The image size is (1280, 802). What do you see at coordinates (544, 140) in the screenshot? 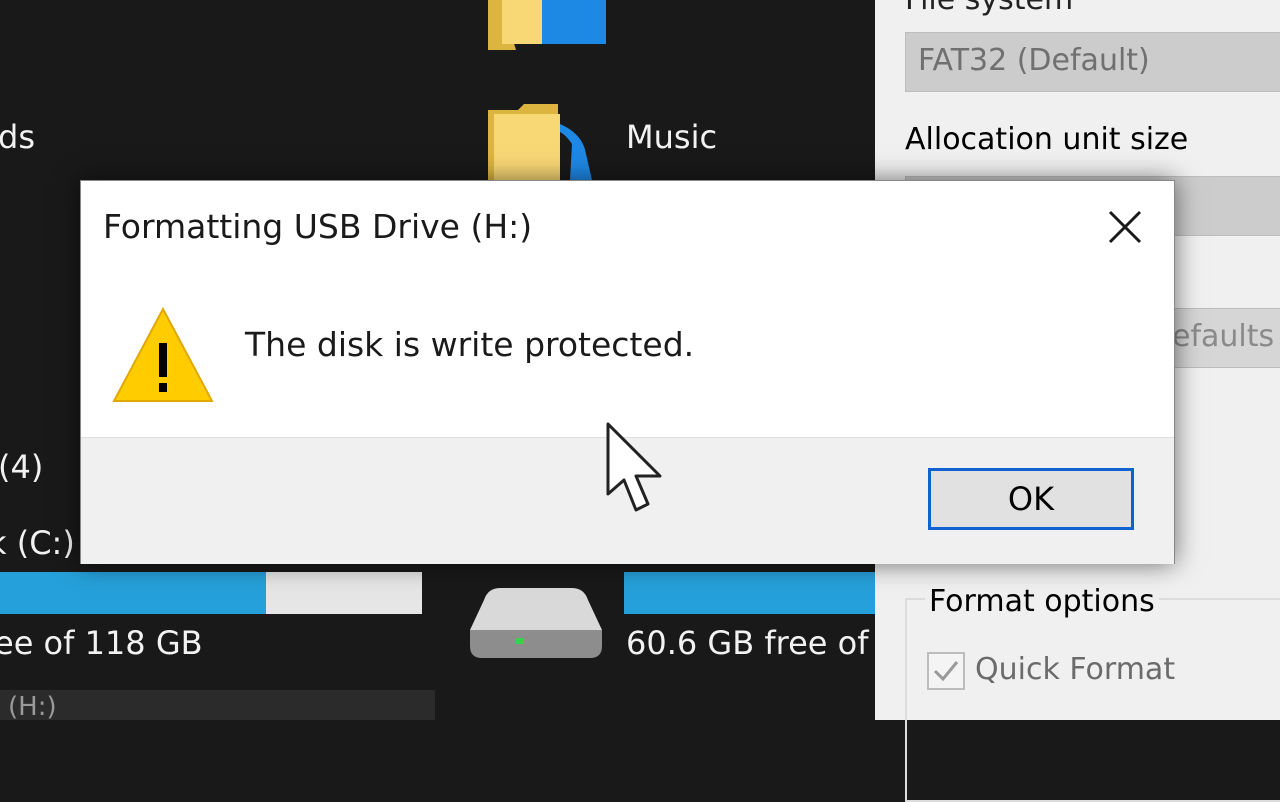
I see `music-folder-icon` at bounding box center [544, 140].